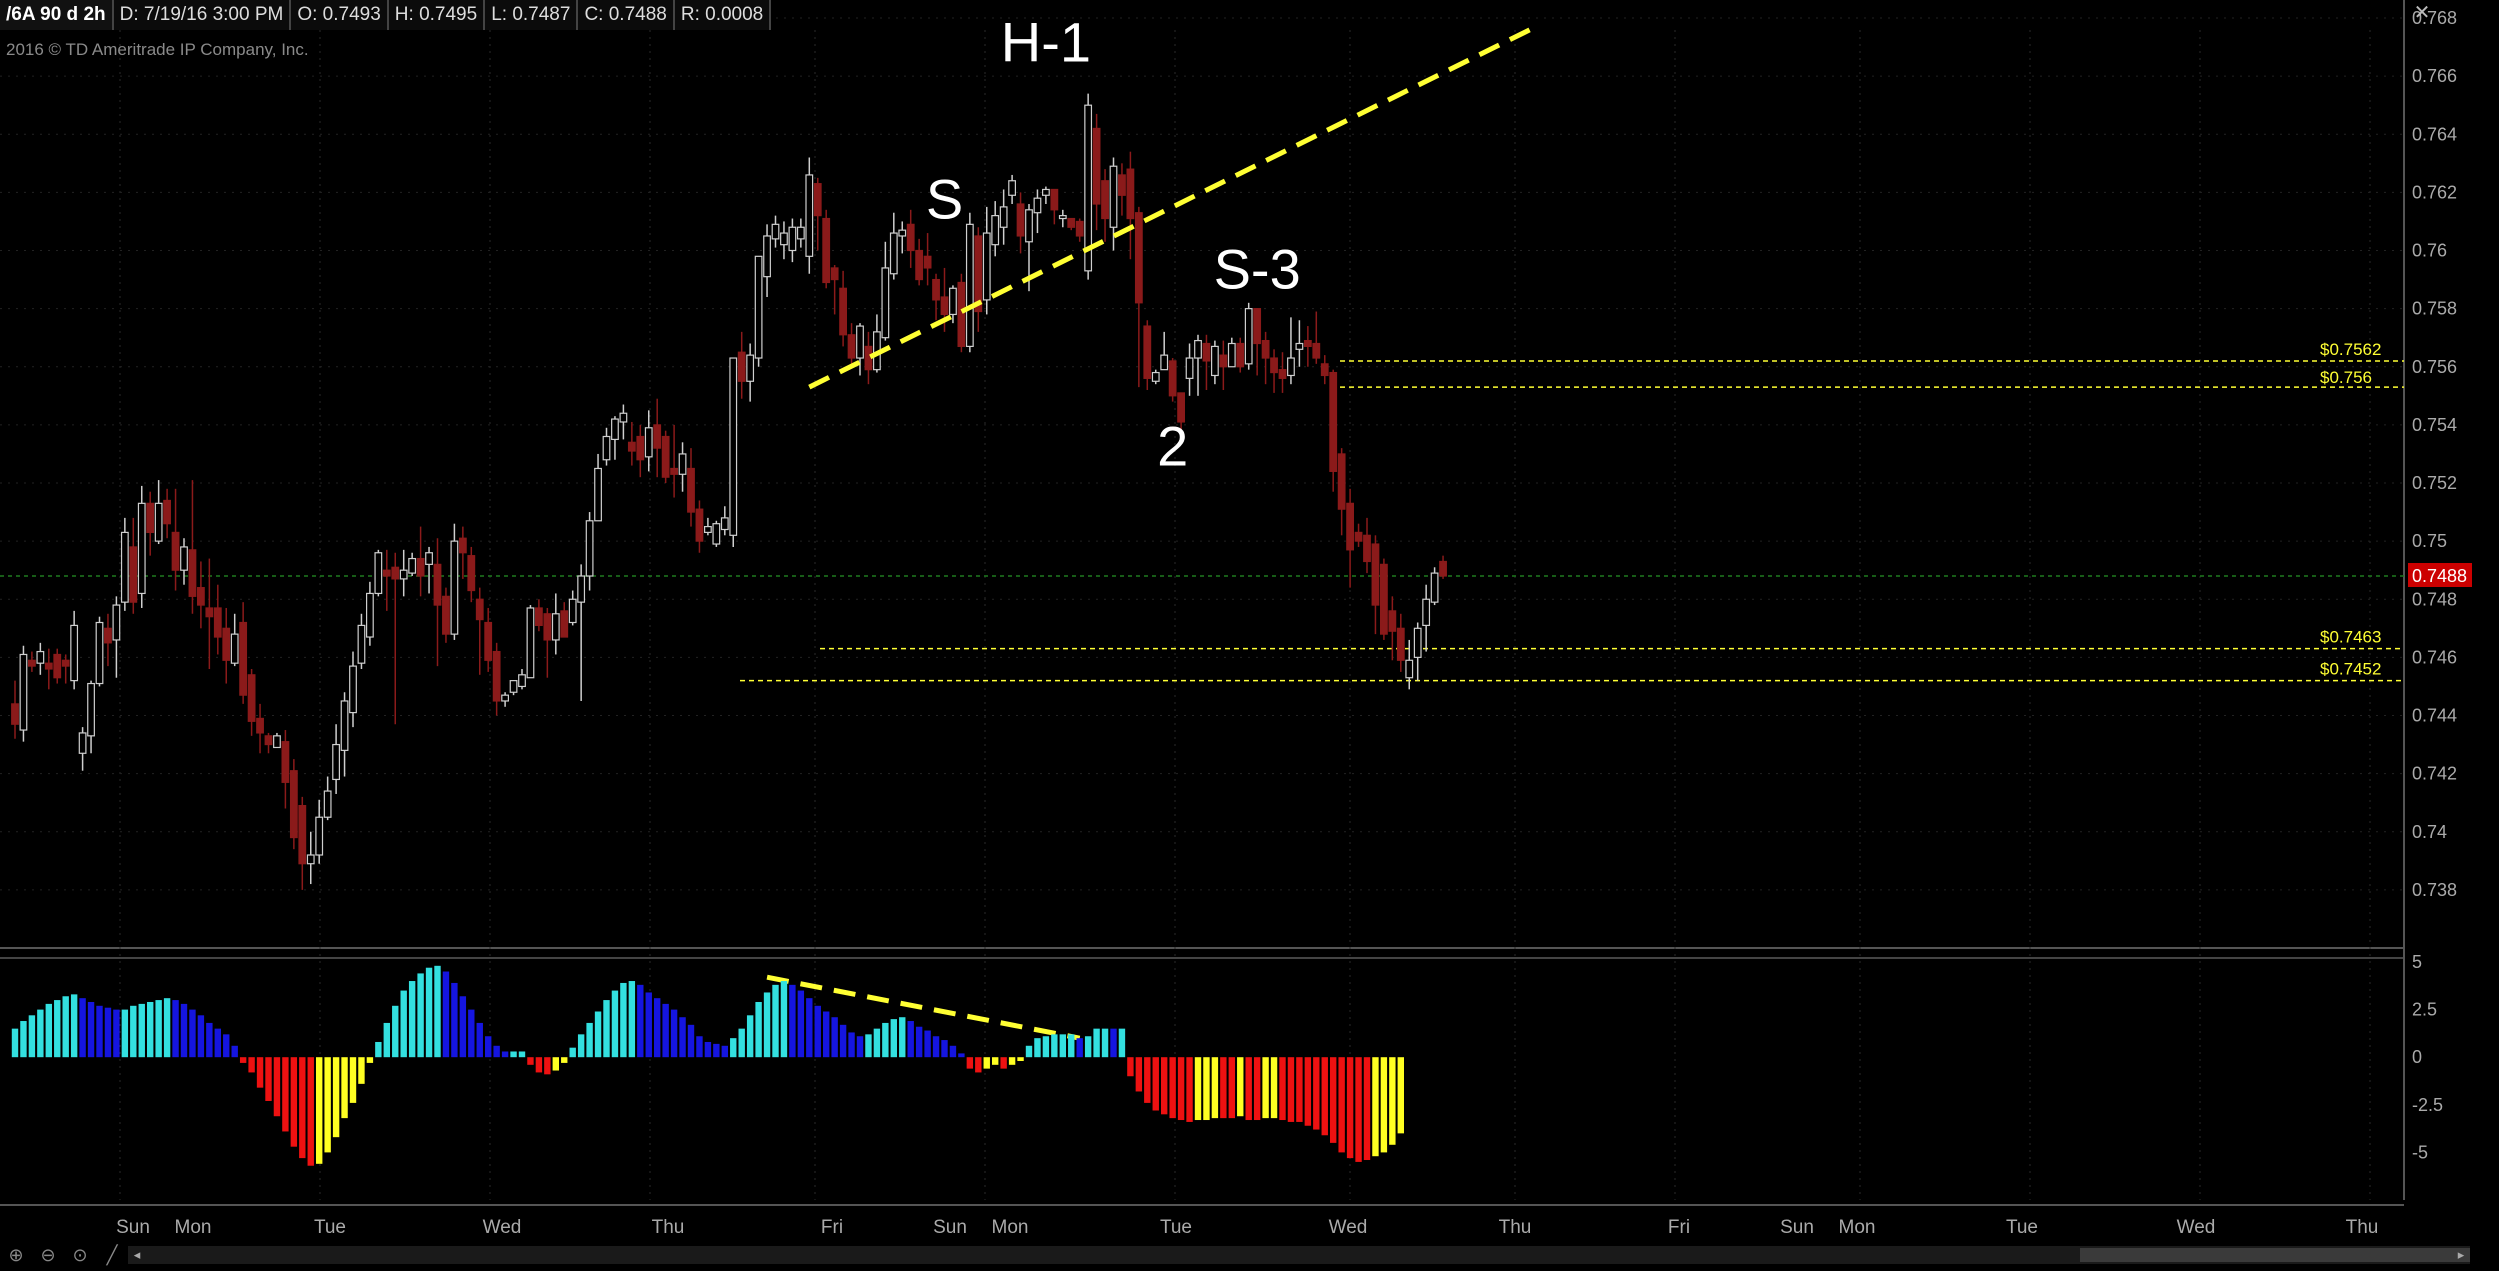 The image size is (2499, 1271). What do you see at coordinates (1299, 1255) in the screenshot?
I see `horizontal-scrollbar: ◂ ▸` at bounding box center [1299, 1255].